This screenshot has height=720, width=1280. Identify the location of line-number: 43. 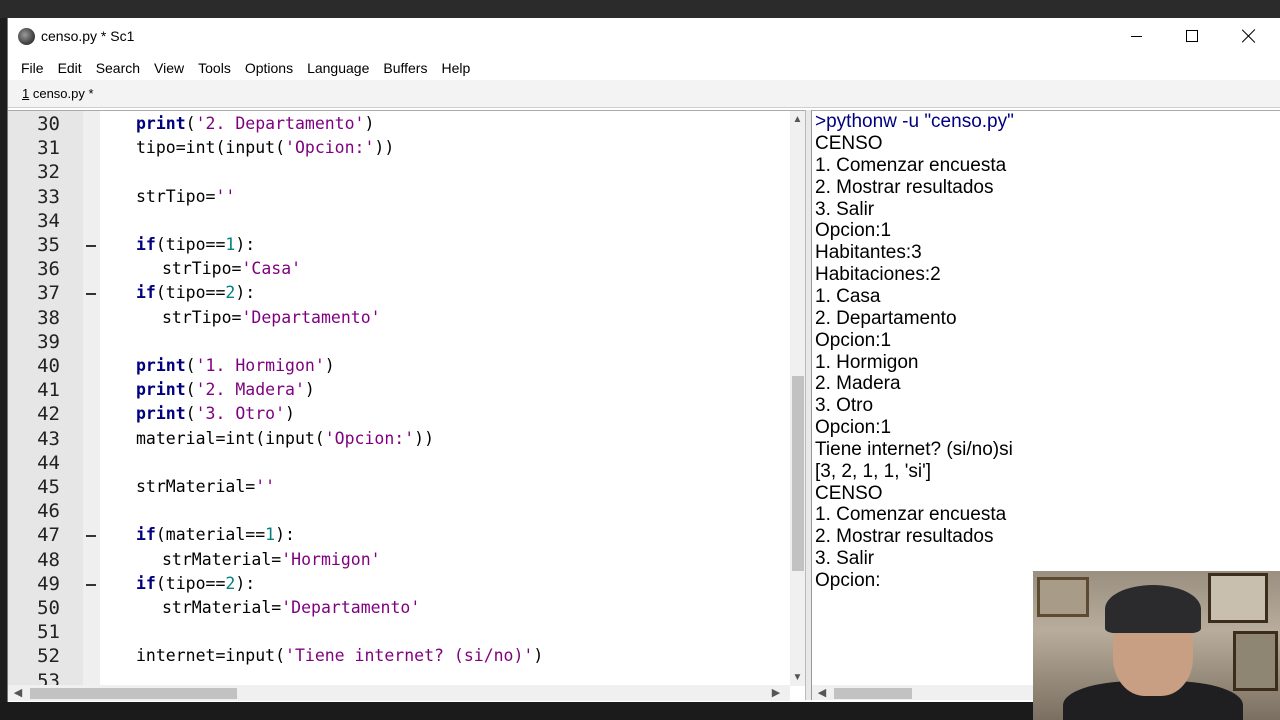
(48, 438).